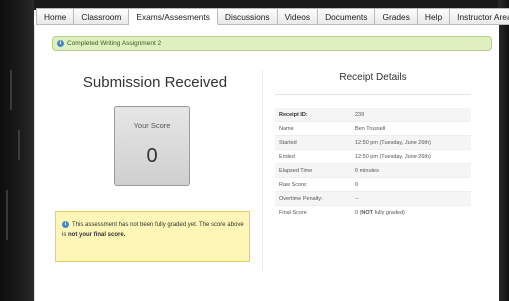 This screenshot has height=301, width=509. I want to click on receipt-value: 0 (NOT fully graded), so click(411, 212).